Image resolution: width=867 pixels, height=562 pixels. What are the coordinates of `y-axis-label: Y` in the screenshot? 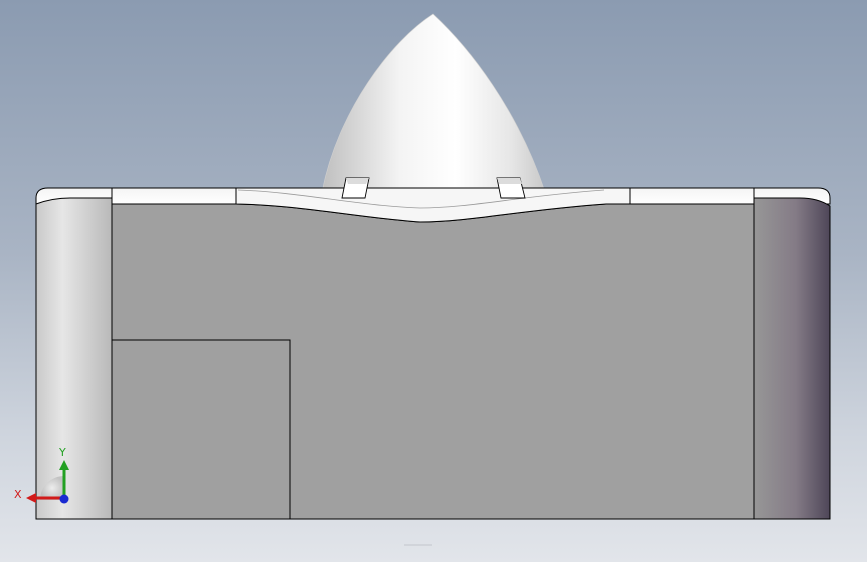 It's located at (62, 452).